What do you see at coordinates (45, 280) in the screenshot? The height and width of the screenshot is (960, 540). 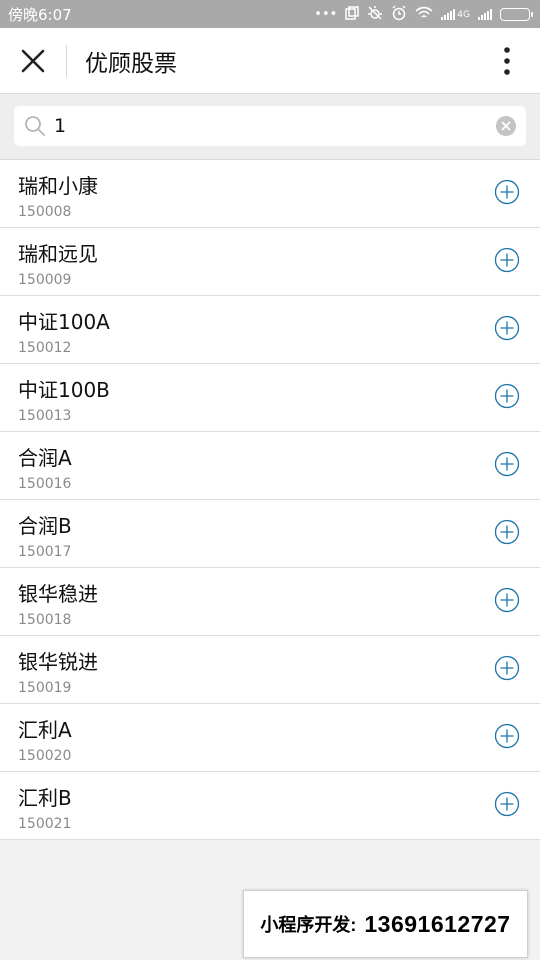 I see `stock-code: 150009` at bounding box center [45, 280].